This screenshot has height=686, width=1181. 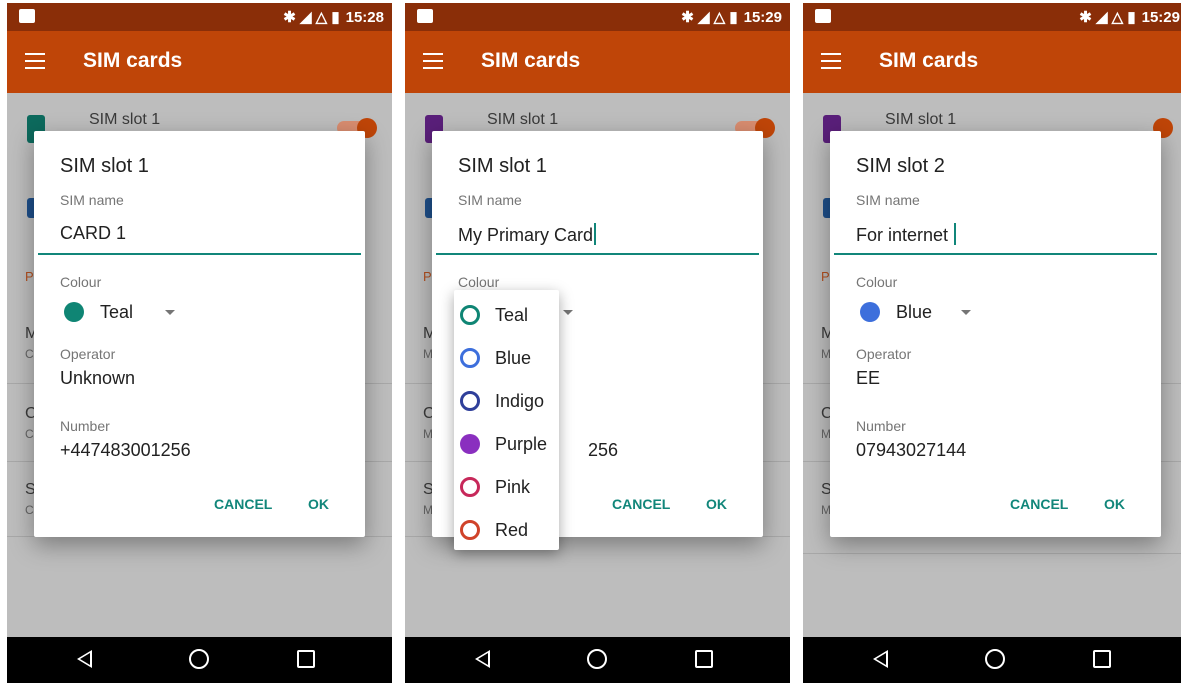 I want to click on status-time: 15:28, so click(x=364, y=17).